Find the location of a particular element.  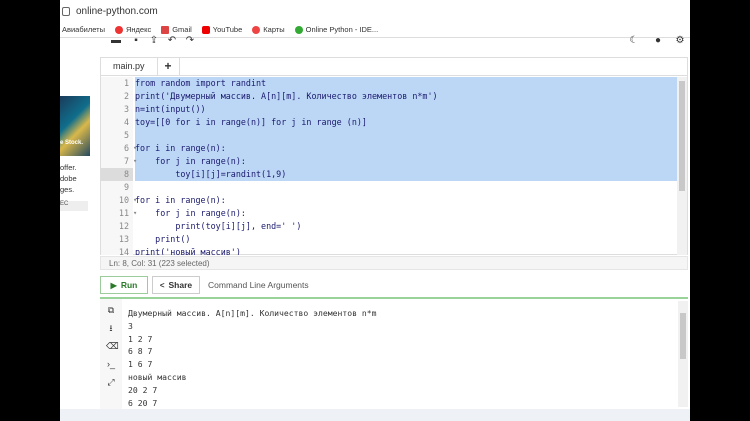

download-icon: ⭳ is located at coordinates (111, 328).